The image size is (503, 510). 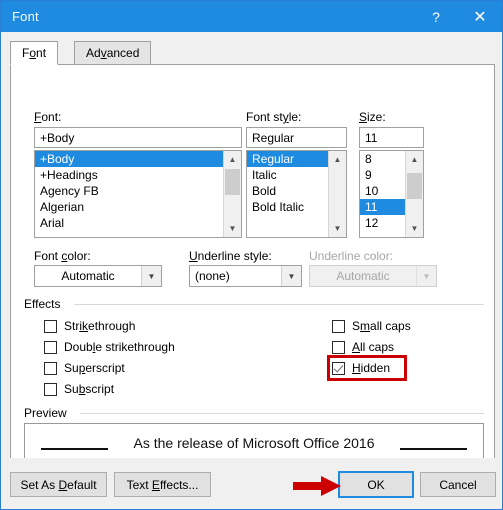 I want to click on font-list-items: +Body +Headings Agency FB Algerian Arial, so click(x=129, y=194).